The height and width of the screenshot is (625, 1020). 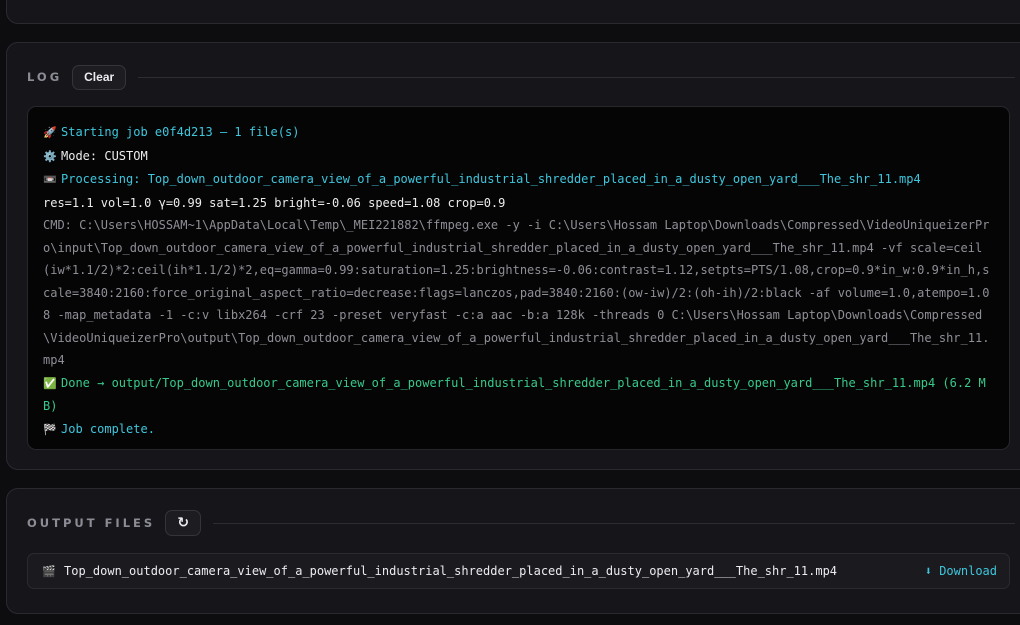 What do you see at coordinates (513, 12) in the screenshot?
I see `top-panel` at bounding box center [513, 12].